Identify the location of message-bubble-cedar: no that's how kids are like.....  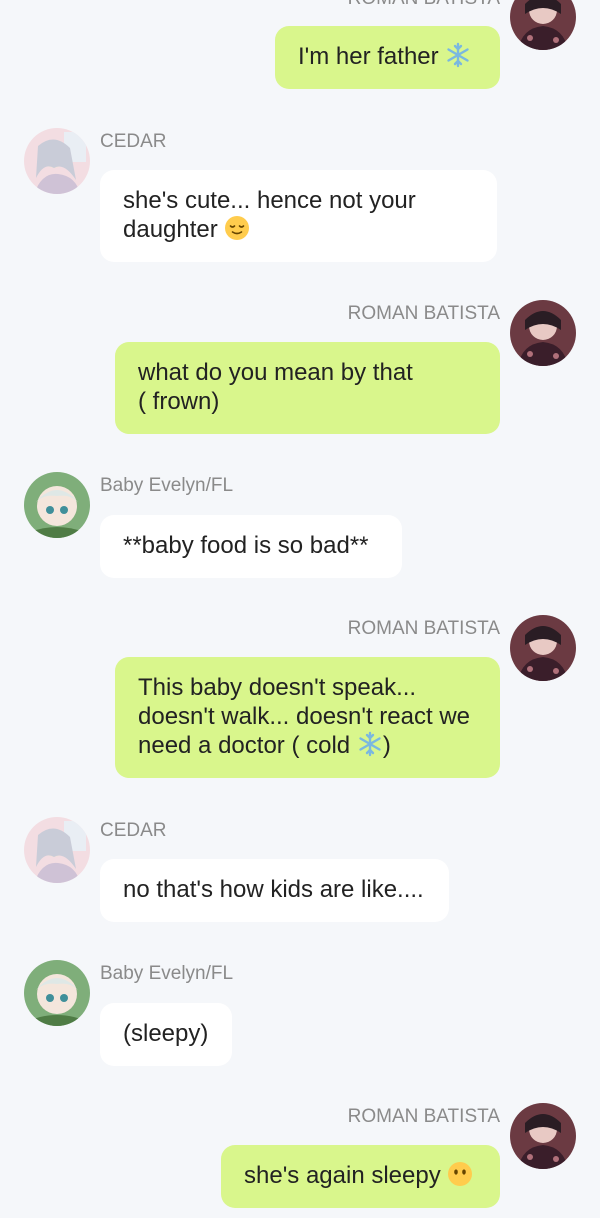
(274, 890).